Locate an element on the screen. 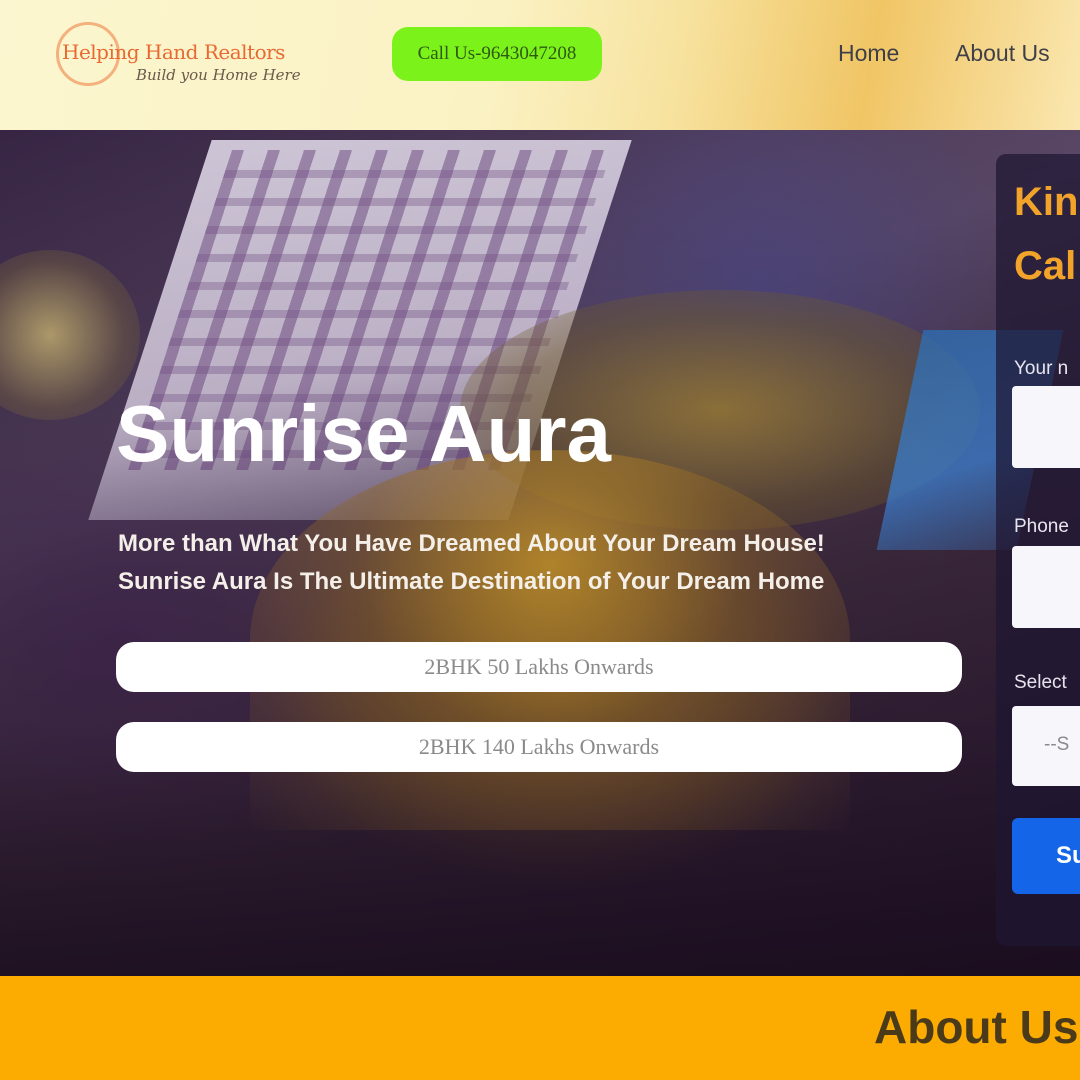  form-title-line-1: Kin is located at coordinates (1046, 202).